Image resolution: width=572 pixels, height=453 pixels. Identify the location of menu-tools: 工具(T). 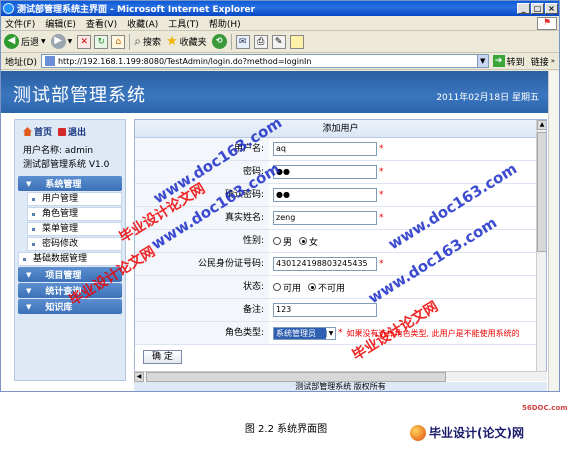
(183, 23).